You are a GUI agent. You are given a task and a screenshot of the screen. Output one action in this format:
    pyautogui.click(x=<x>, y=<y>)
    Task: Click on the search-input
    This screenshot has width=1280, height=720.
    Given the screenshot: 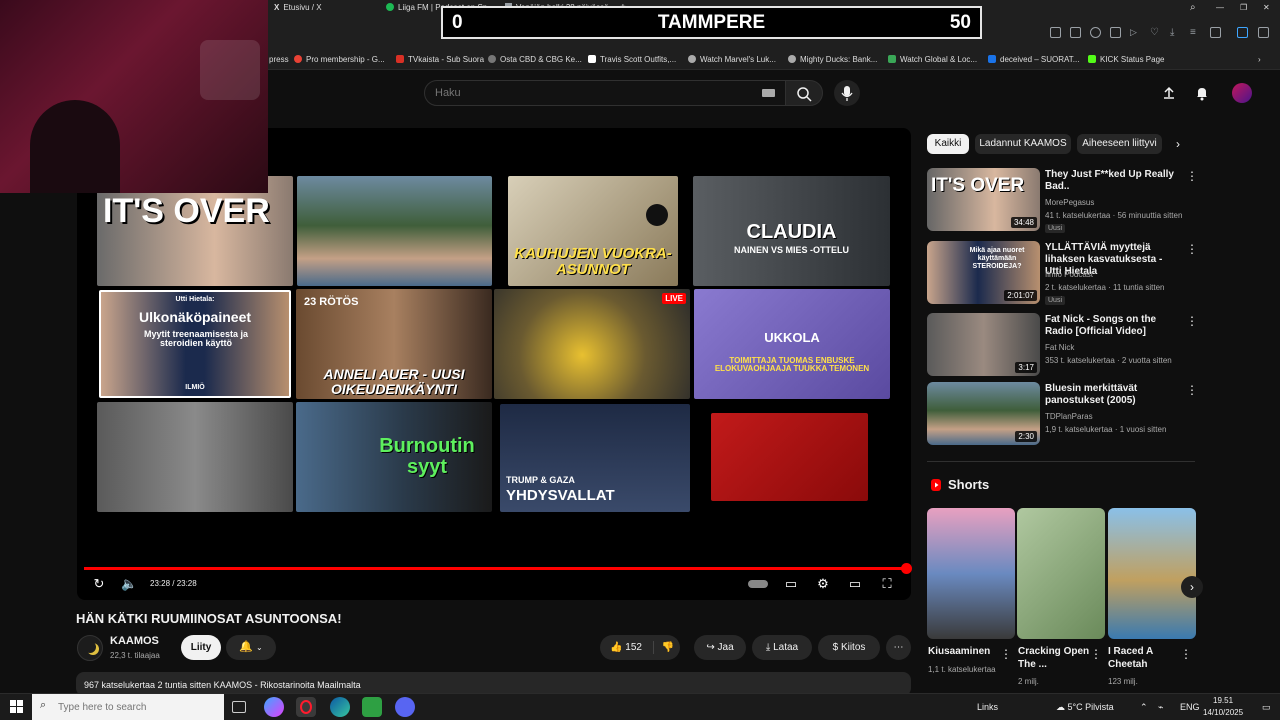 What is the action you would take?
    pyautogui.click(x=585, y=93)
    